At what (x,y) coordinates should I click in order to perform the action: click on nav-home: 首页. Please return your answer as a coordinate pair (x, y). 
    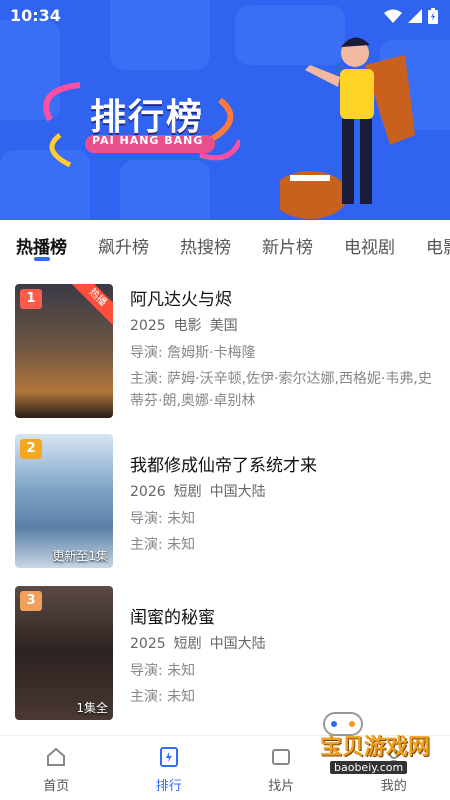
    Looking at the image, I should click on (56, 768).